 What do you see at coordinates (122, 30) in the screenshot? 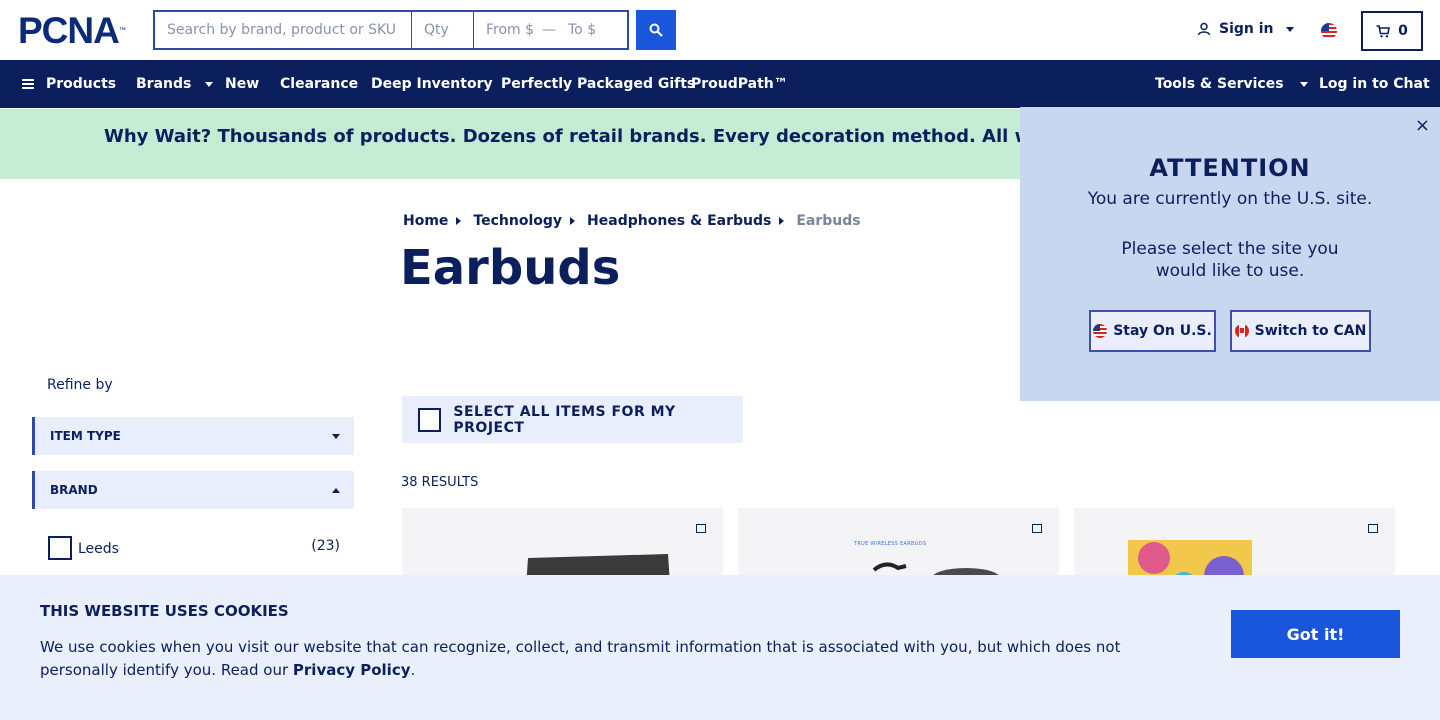
I see `logo-tm: ™` at bounding box center [122, 30].